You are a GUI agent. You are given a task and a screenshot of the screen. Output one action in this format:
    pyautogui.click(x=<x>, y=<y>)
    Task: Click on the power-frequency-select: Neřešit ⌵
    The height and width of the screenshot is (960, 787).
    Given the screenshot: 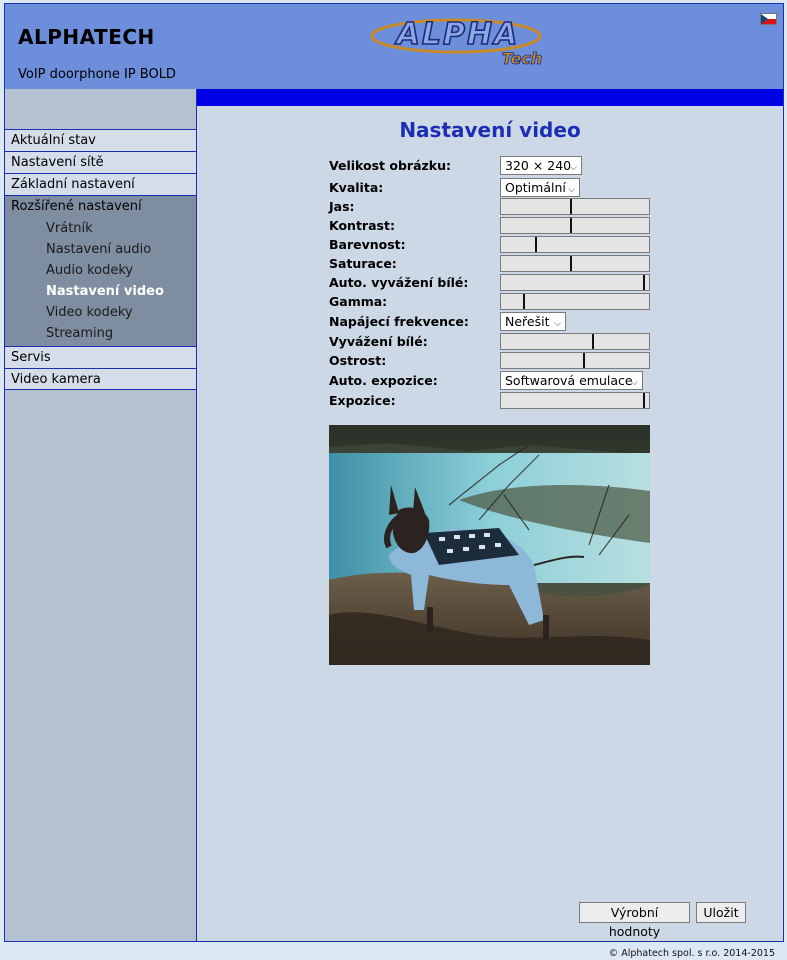 What is the action you would take?
    pyautogui.click(x=533, y=321)
    